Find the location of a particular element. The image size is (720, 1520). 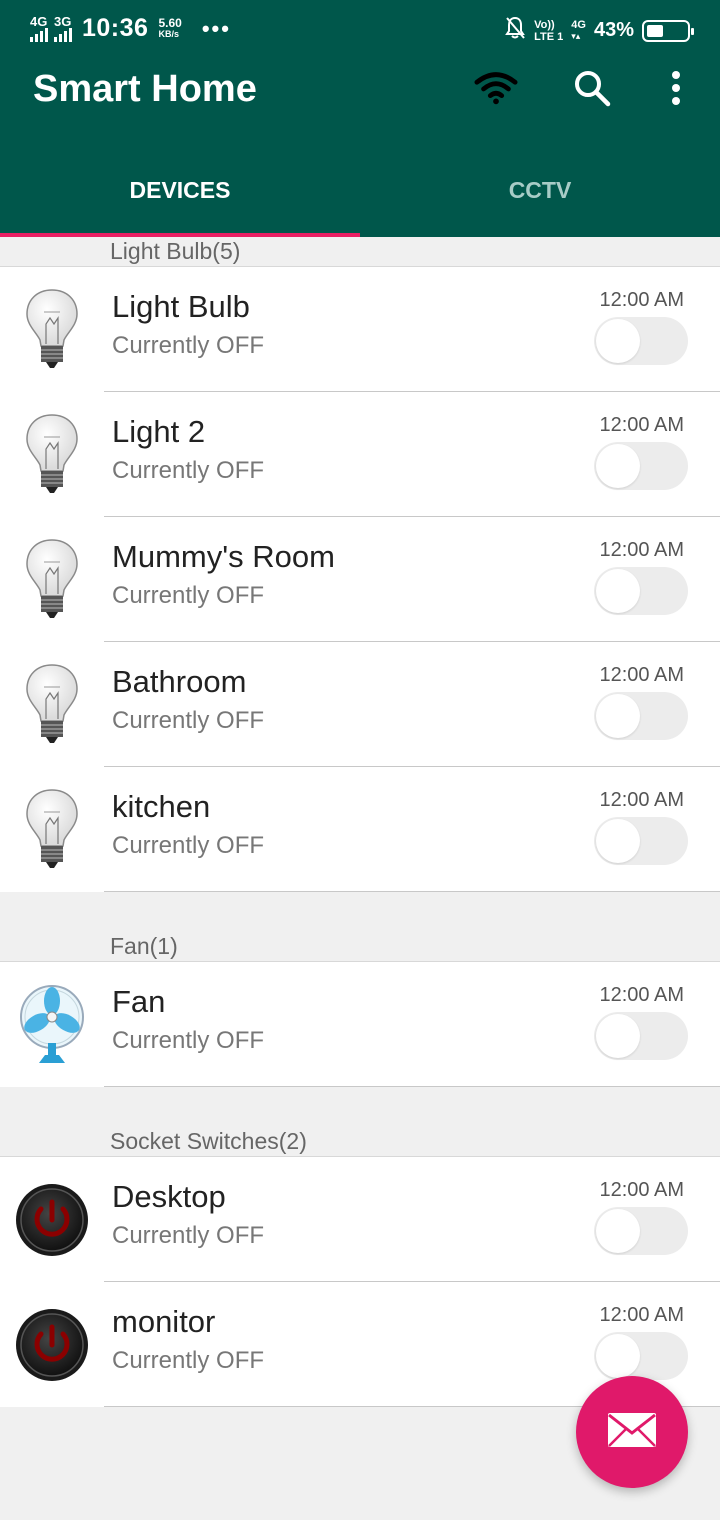

speed-unit: KB/s is located at coordinates (168, 33).